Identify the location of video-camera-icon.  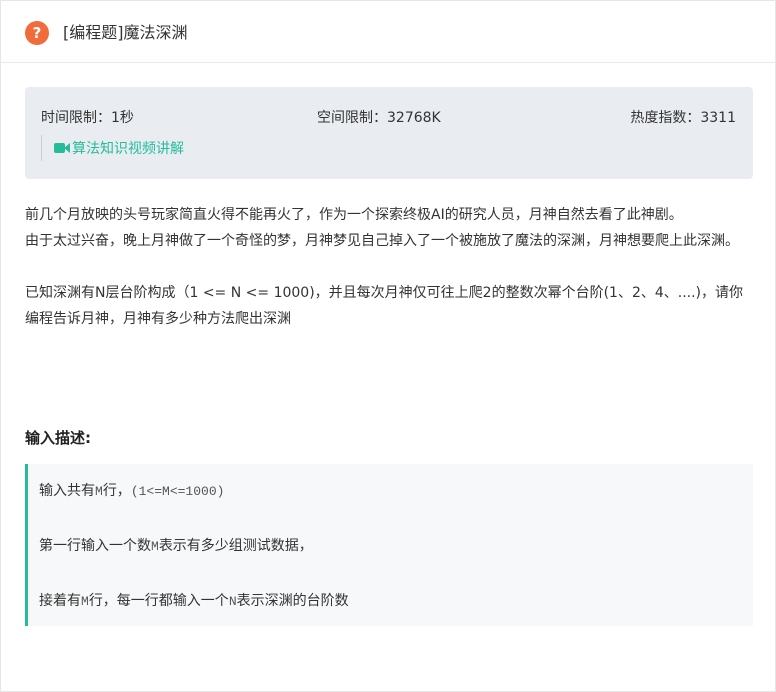
(62, 148).